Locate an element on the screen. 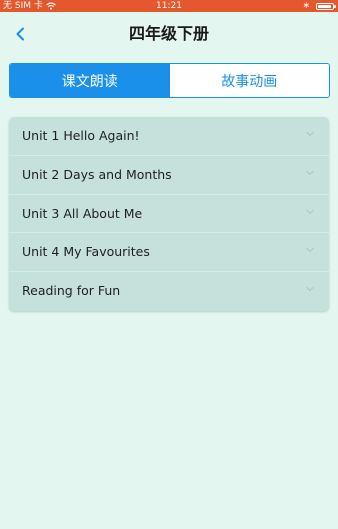  list-item: Unit 2 Days and Months is located at coordinates (169, 175).